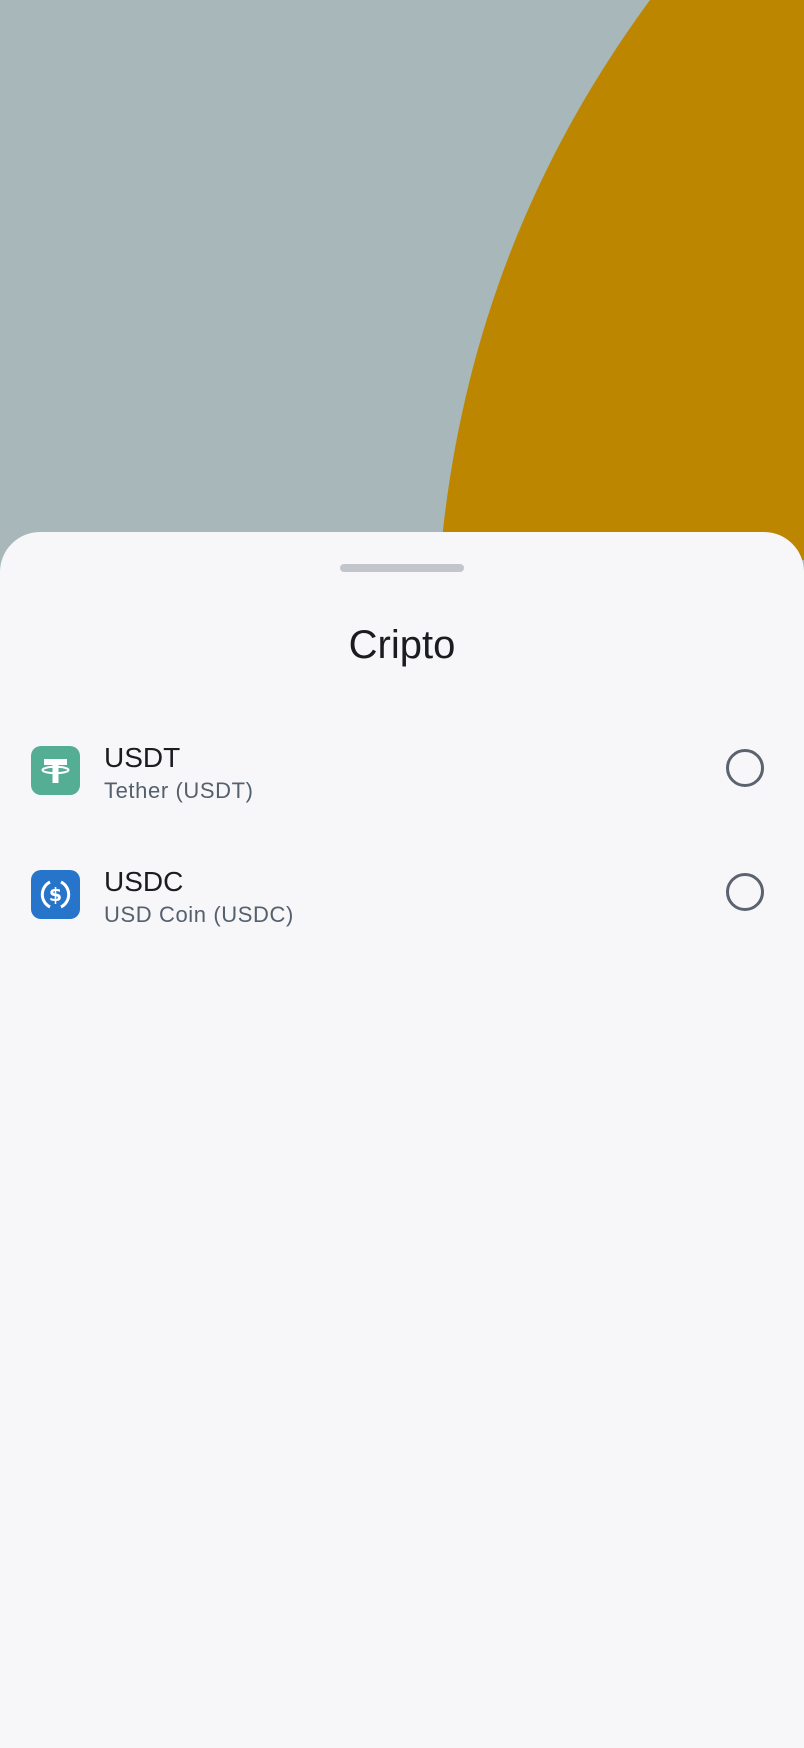 The height and width of the screenshot is (1748, 804). What do you see at coordinates (402, 645) in the screenshot?
I see `sheet-title: Cripto` at bounding box center [402, 645].